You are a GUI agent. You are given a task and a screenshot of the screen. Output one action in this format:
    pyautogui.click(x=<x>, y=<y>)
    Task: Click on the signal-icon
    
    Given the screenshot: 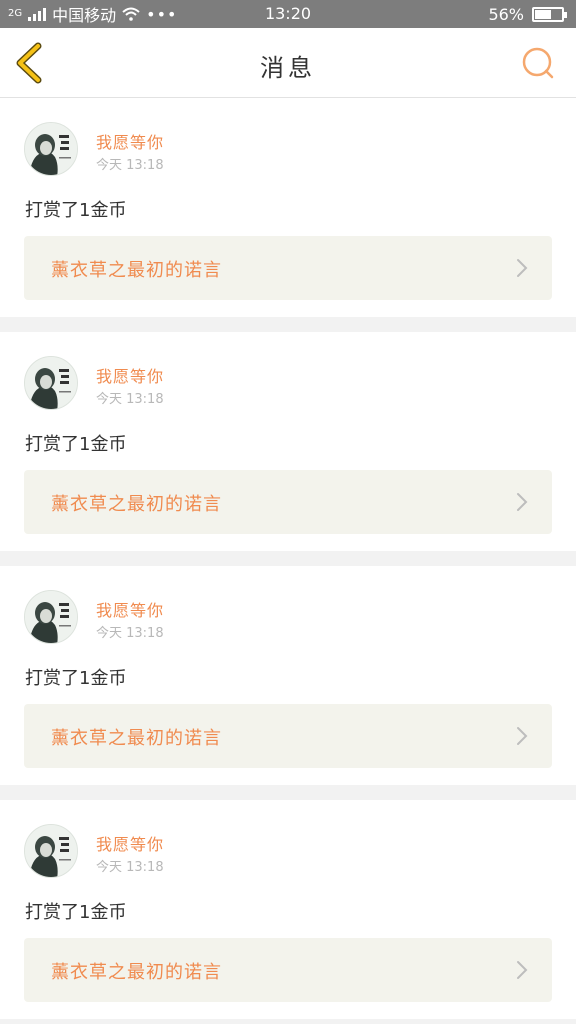 What is the action you would take?
    pyautogui.click(x=37, y=14)
    